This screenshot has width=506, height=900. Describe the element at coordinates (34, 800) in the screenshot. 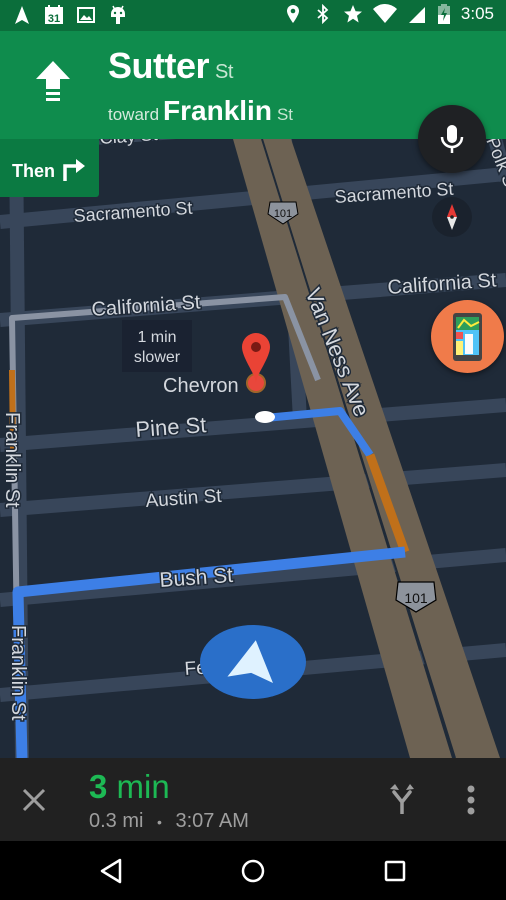

I see `close-icon` at that location.